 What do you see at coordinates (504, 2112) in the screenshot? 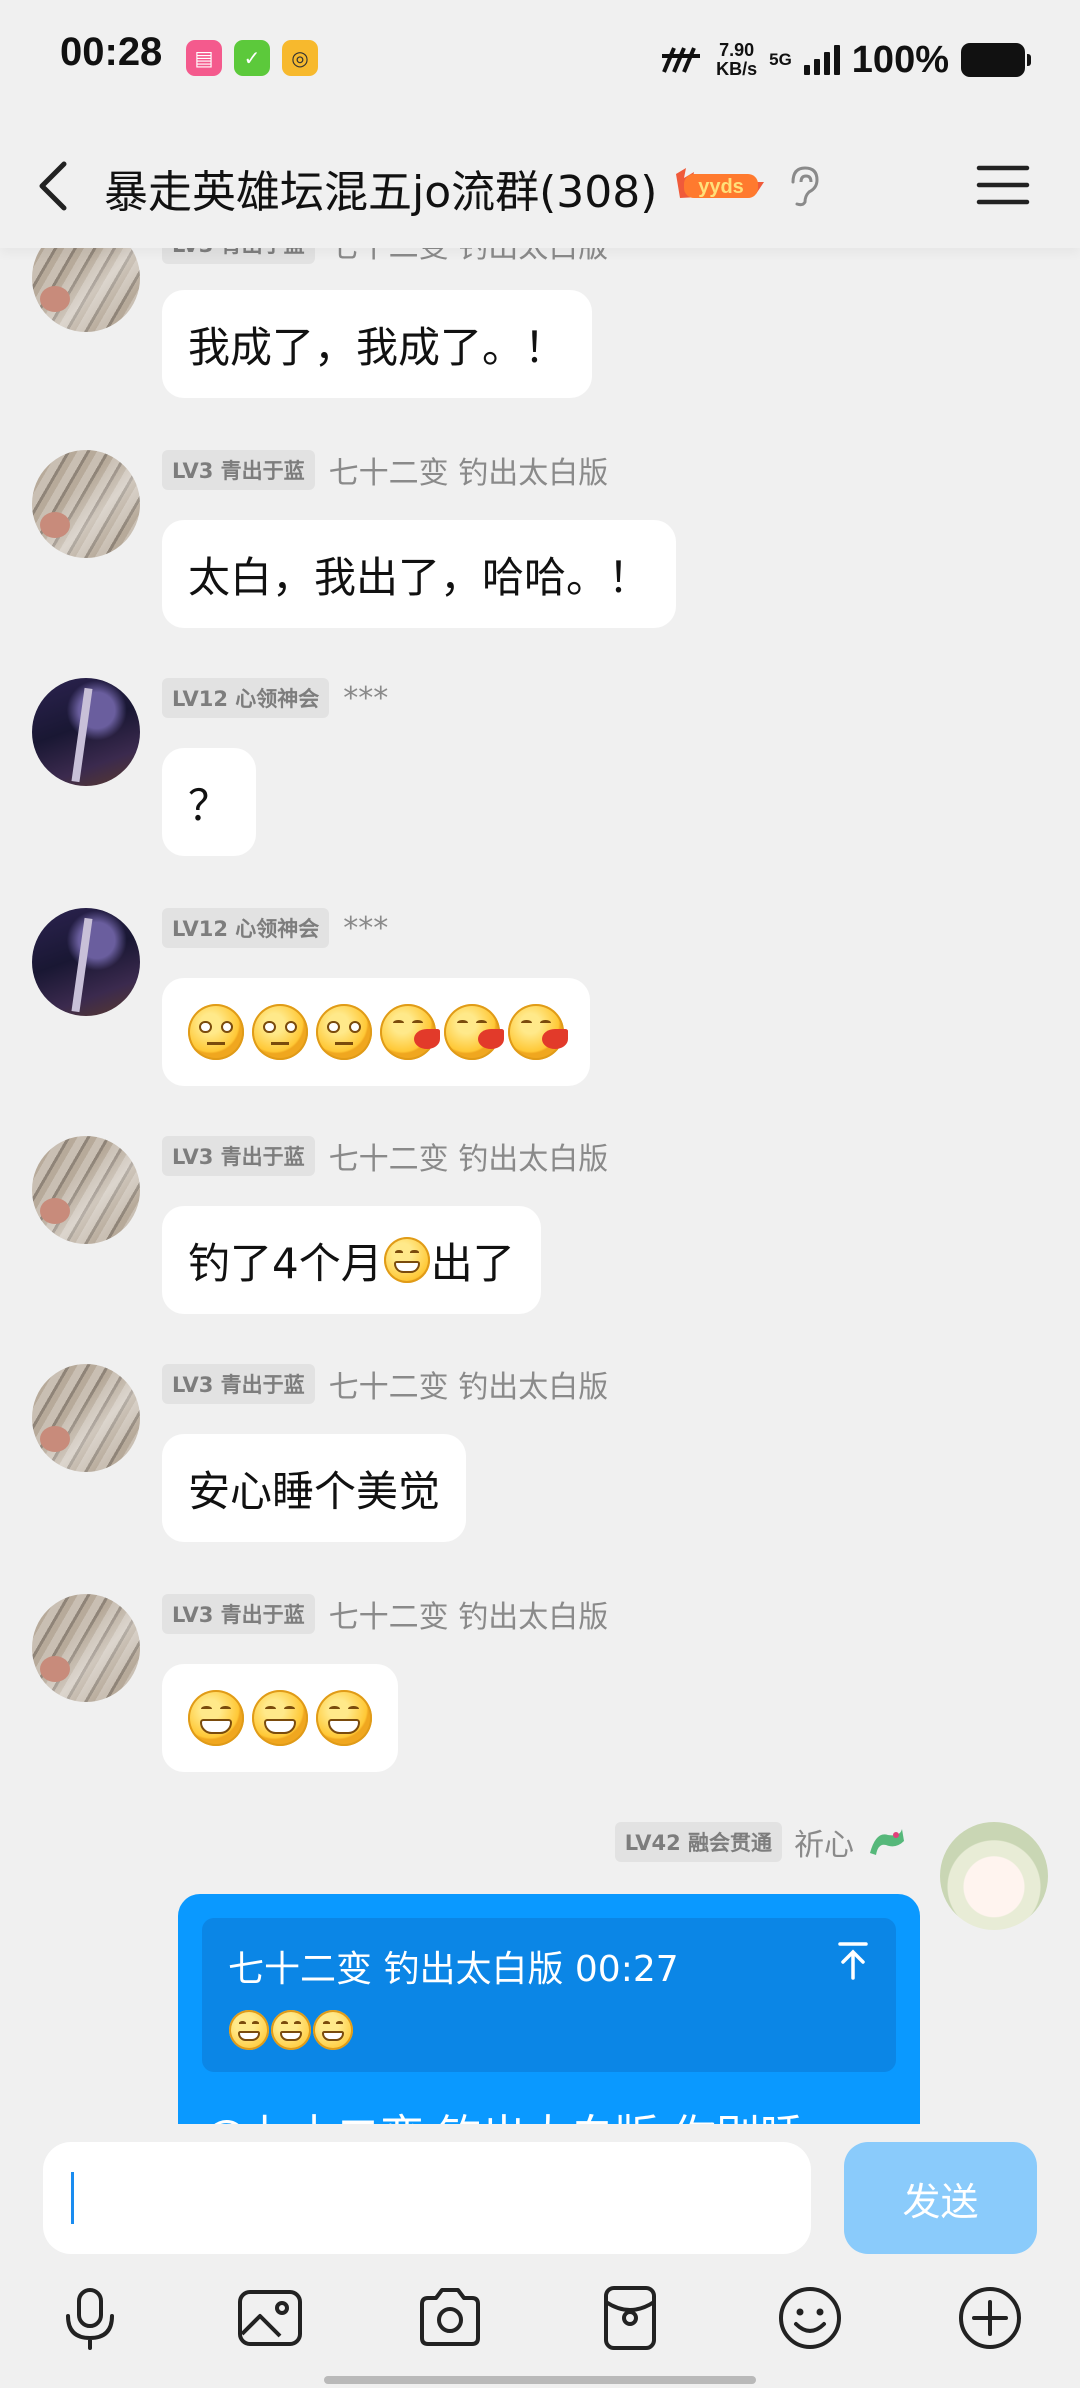
I see `message-text: @七十二变 钓出太白版 你别睡` at bounding box center [504, 2112].